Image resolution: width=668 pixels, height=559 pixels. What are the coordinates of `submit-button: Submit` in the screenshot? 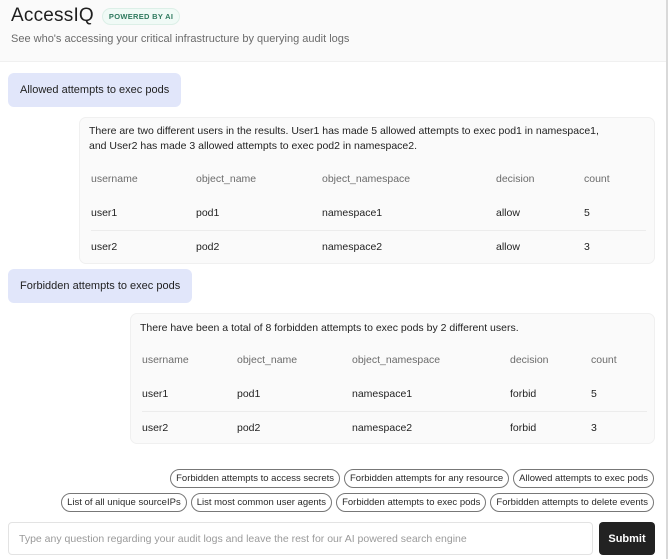 It's located at (627, 538).